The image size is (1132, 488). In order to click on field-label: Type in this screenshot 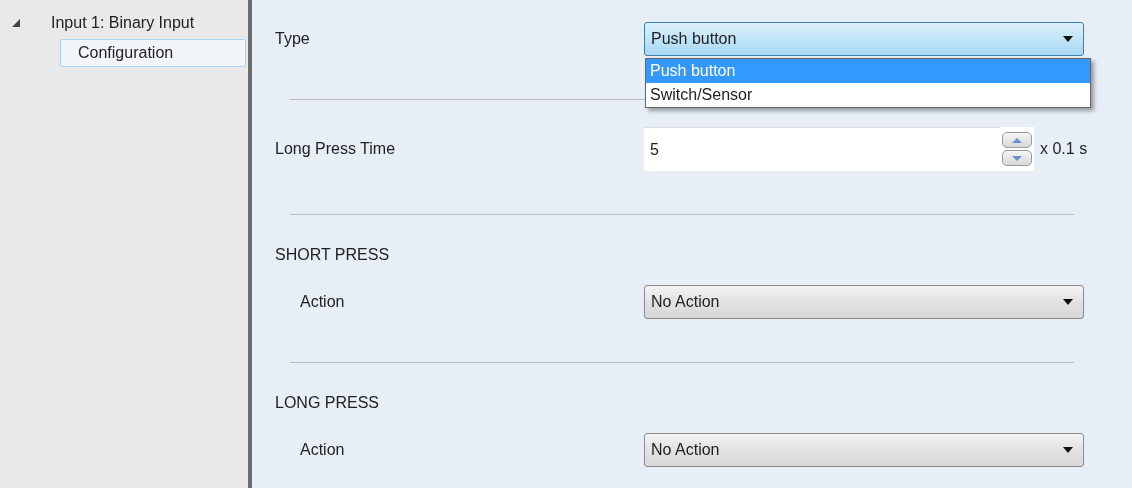, I will do `click(293, 39)`.